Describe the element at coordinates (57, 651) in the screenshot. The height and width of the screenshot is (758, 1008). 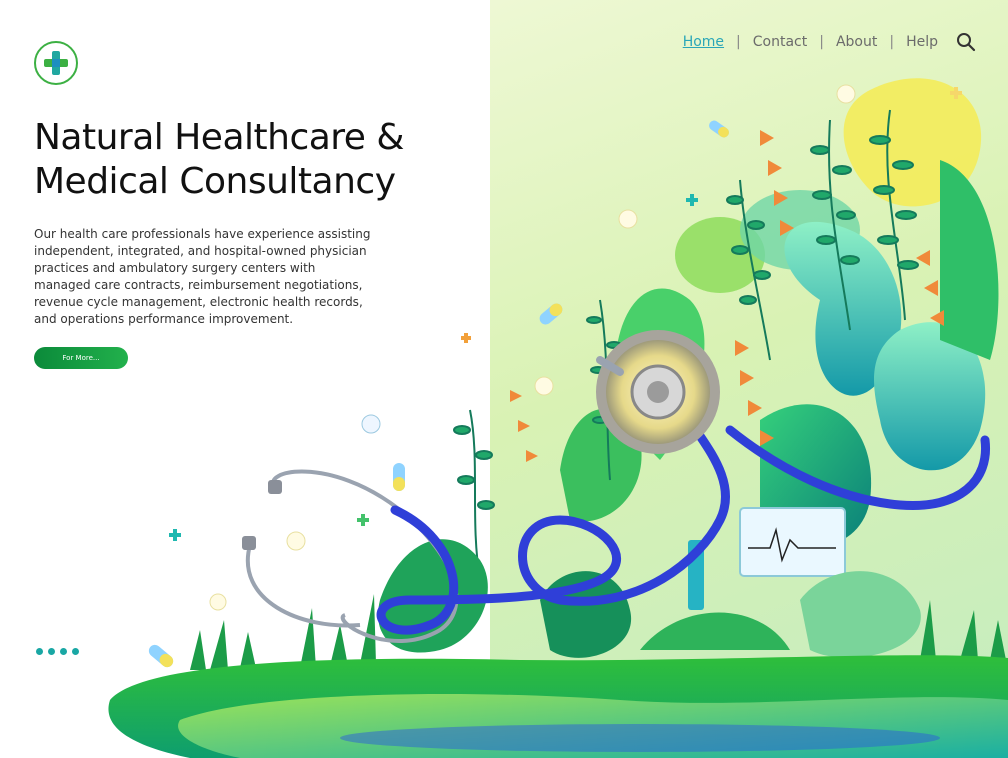
I see `slider-pagination` at that location.